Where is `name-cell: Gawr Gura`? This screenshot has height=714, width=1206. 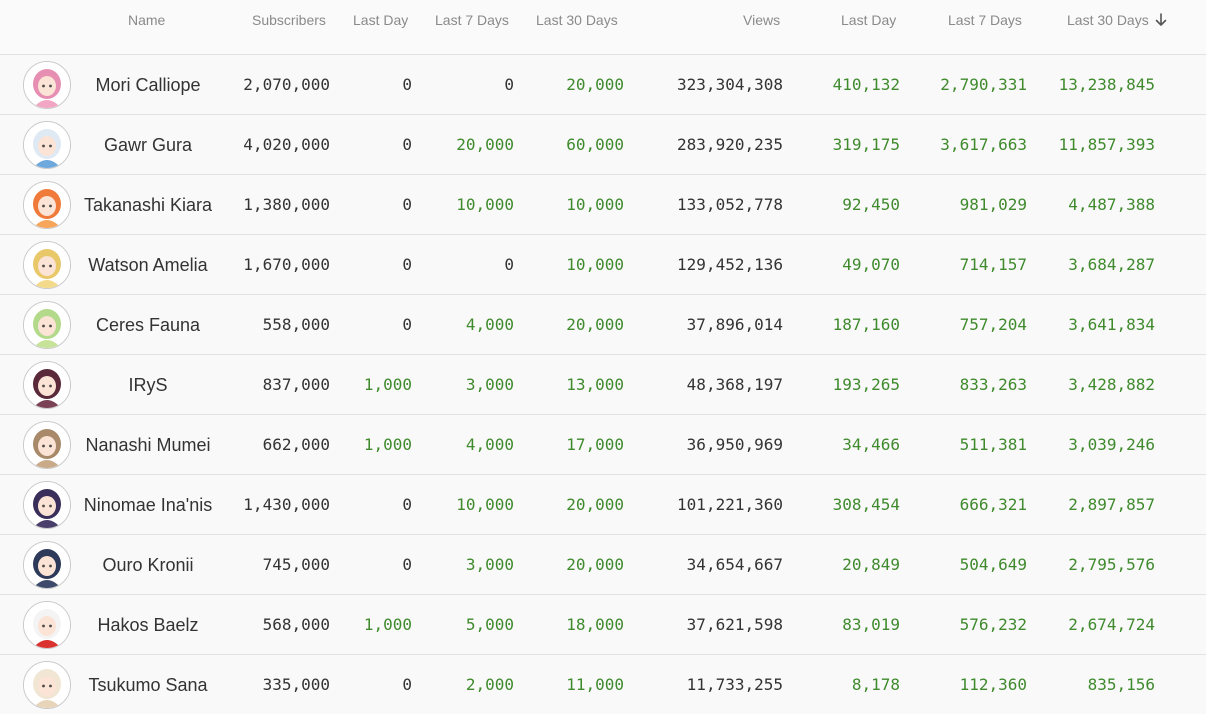
name-cell: Gawr Gura is located at coordinates (148, 145).